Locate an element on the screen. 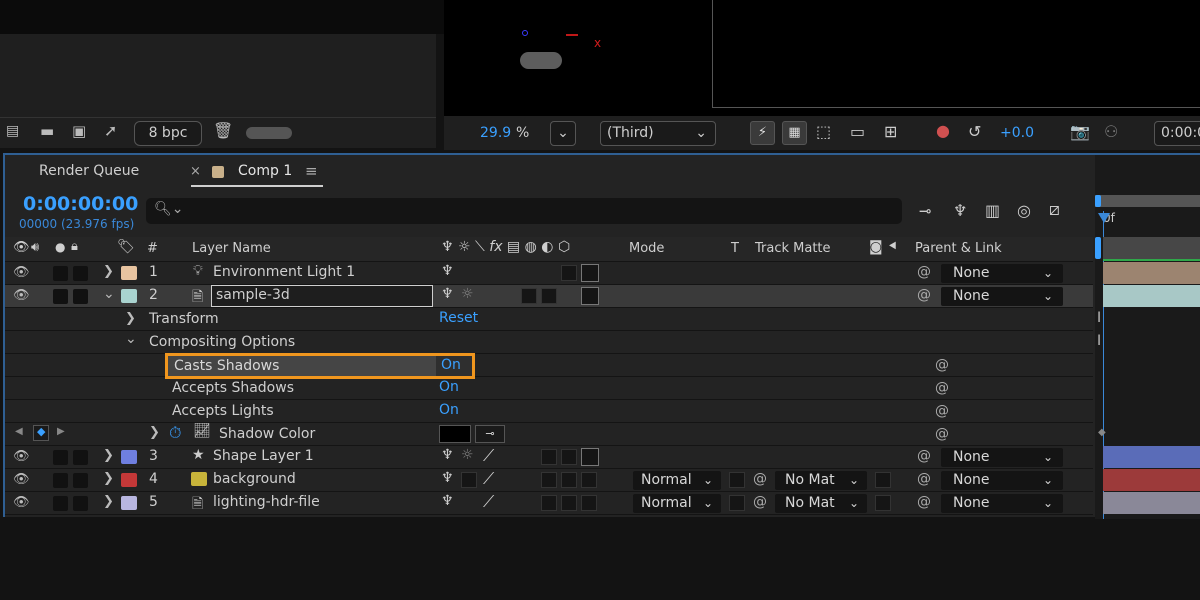  work-area-start-handle is located at coordinates (1098, 201).